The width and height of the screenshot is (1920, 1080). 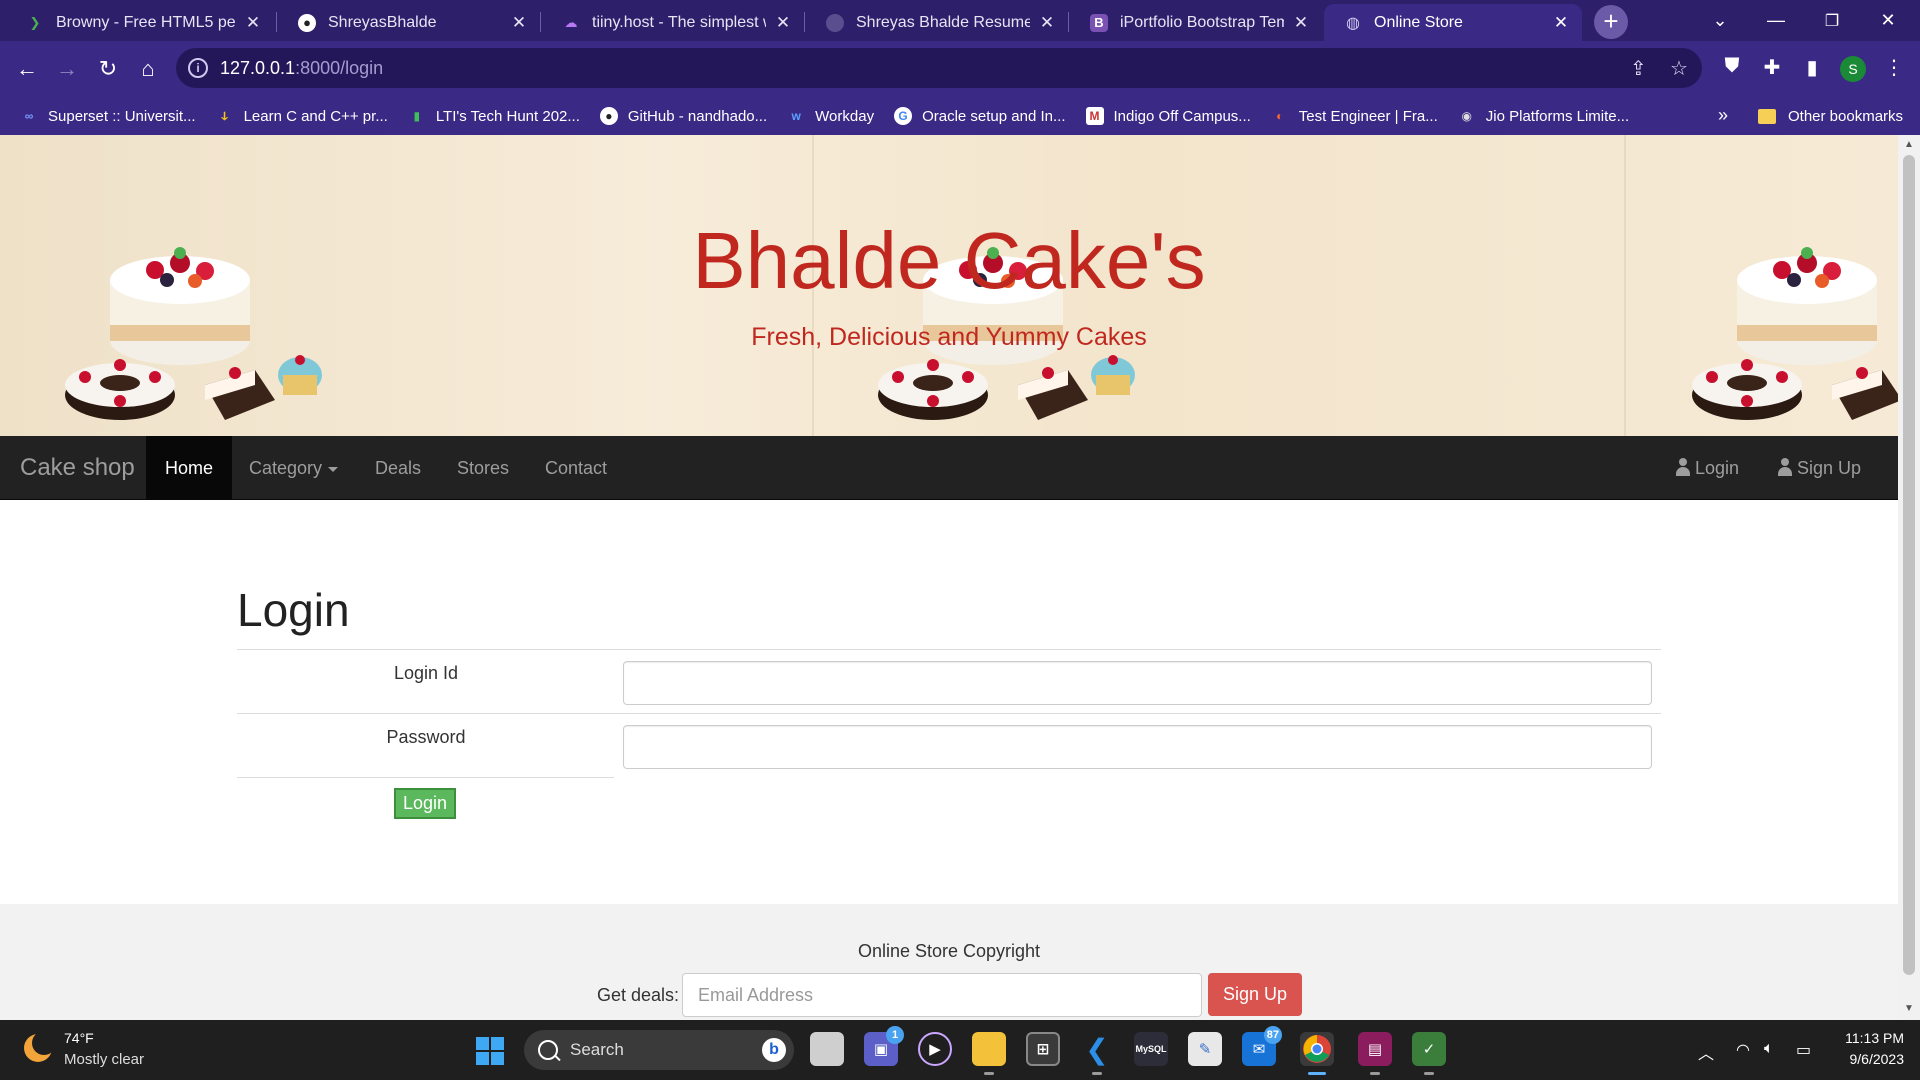 I want to click on login-button: Login, so click(x=425, y=803).